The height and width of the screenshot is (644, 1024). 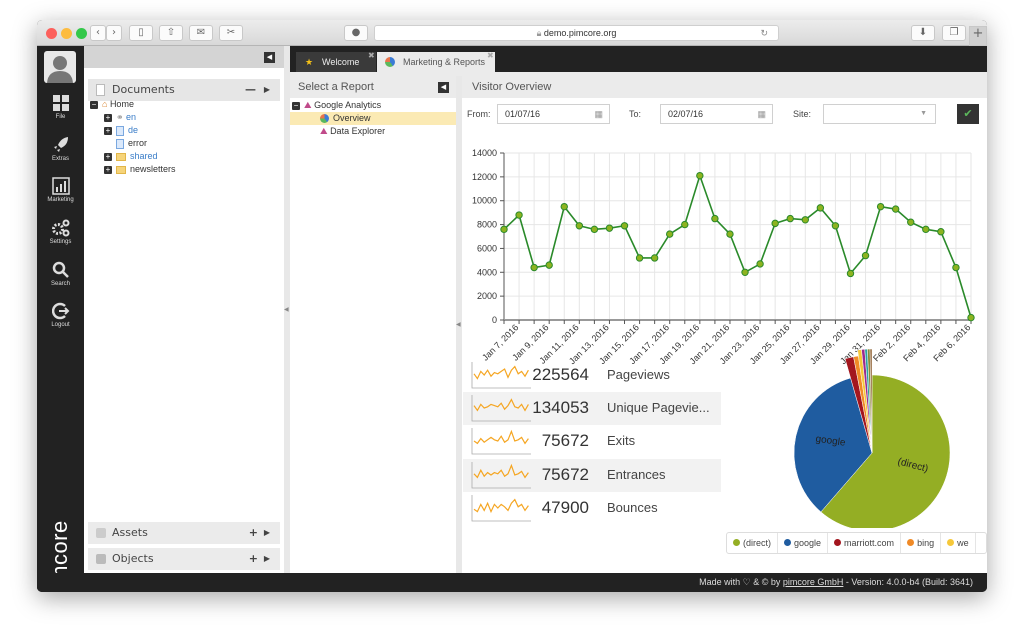 I want to click on add-object-icon: +, so click(x=253, y=559).